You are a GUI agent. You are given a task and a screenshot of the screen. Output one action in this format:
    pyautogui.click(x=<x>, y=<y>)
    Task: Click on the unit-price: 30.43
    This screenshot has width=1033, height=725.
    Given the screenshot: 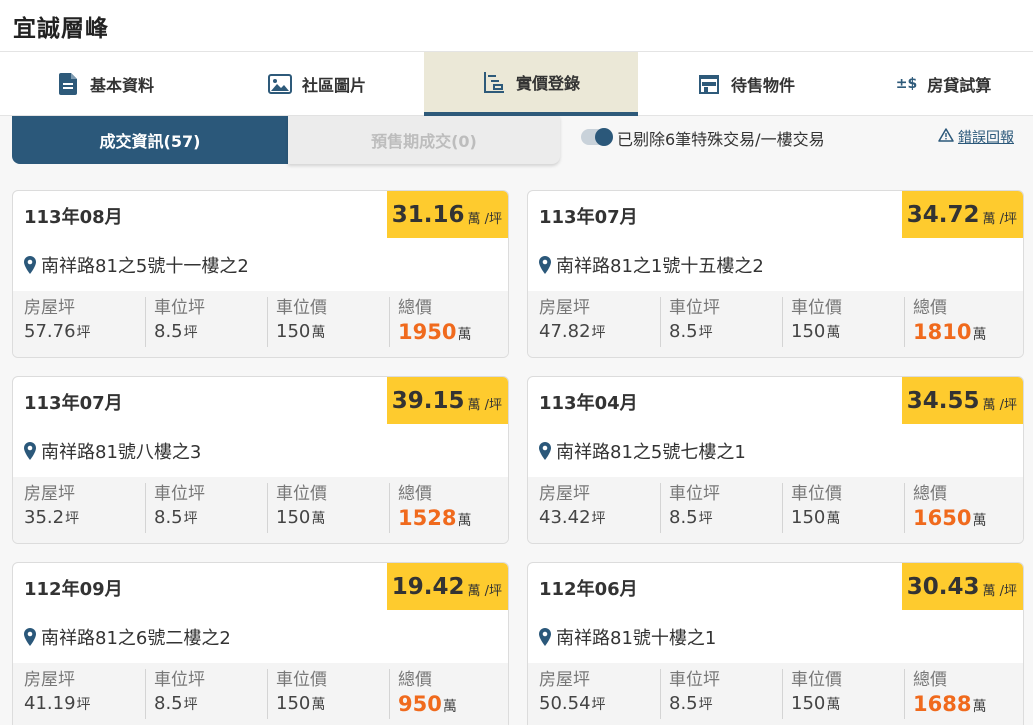 What is the action you would take?
    pyautogui.click(x=943, y=586)
    